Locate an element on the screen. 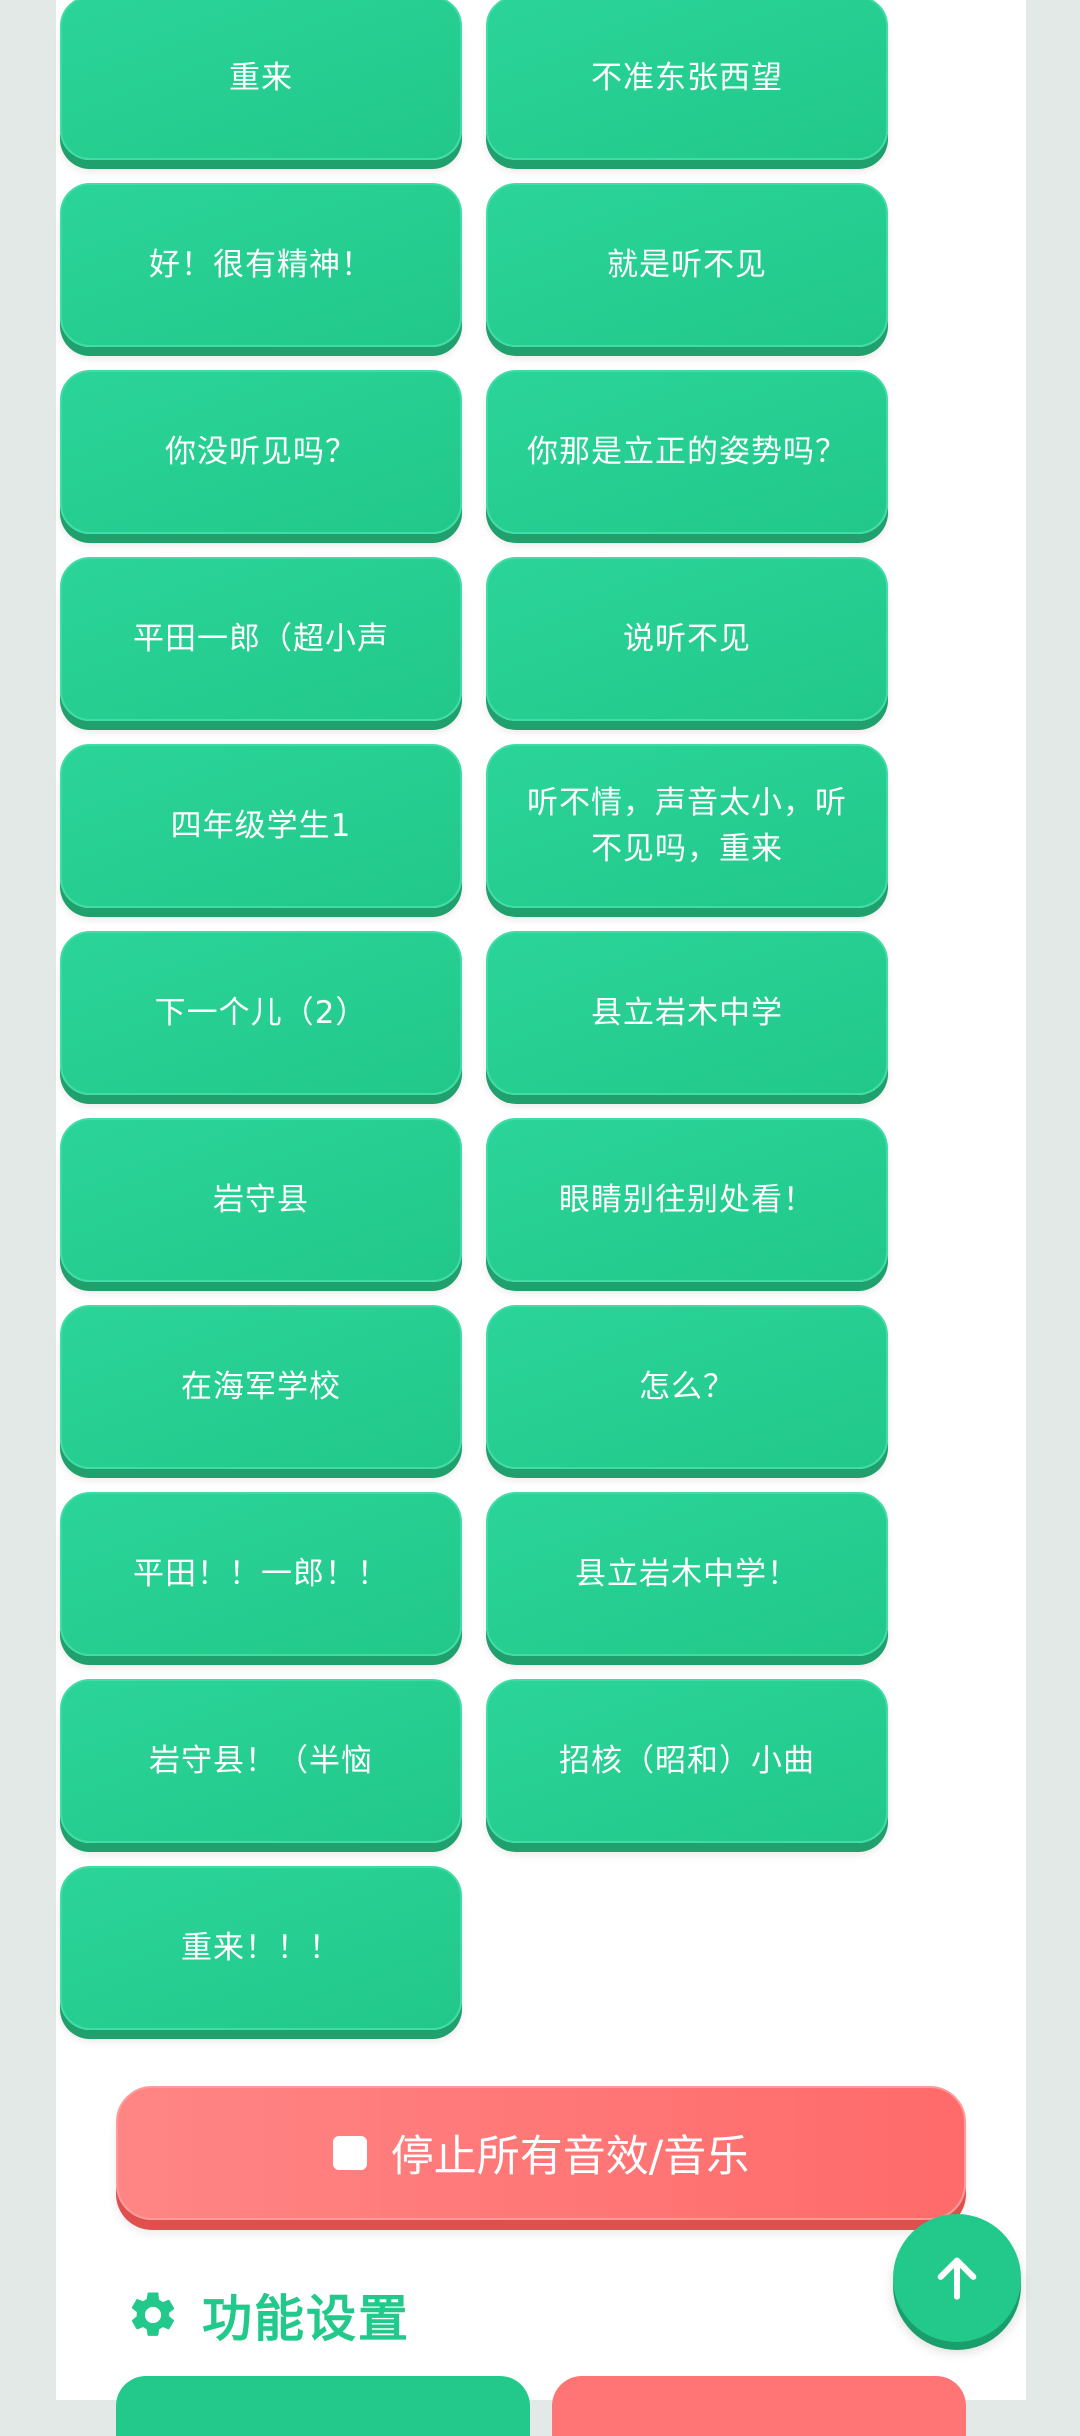 This screenshot has height=2436, width=1080. sound-button: 县立岩木中学 is located at coordinates (687, 1013).